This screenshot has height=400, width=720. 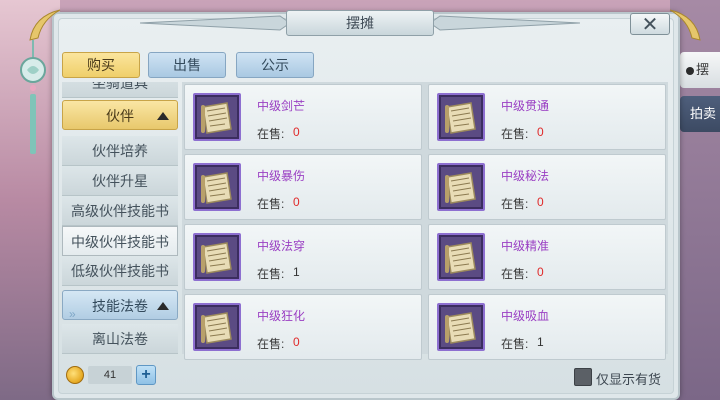 I want to click on side-category-skill-scroll-label: 技能法卷, so click(x=120, y=306).